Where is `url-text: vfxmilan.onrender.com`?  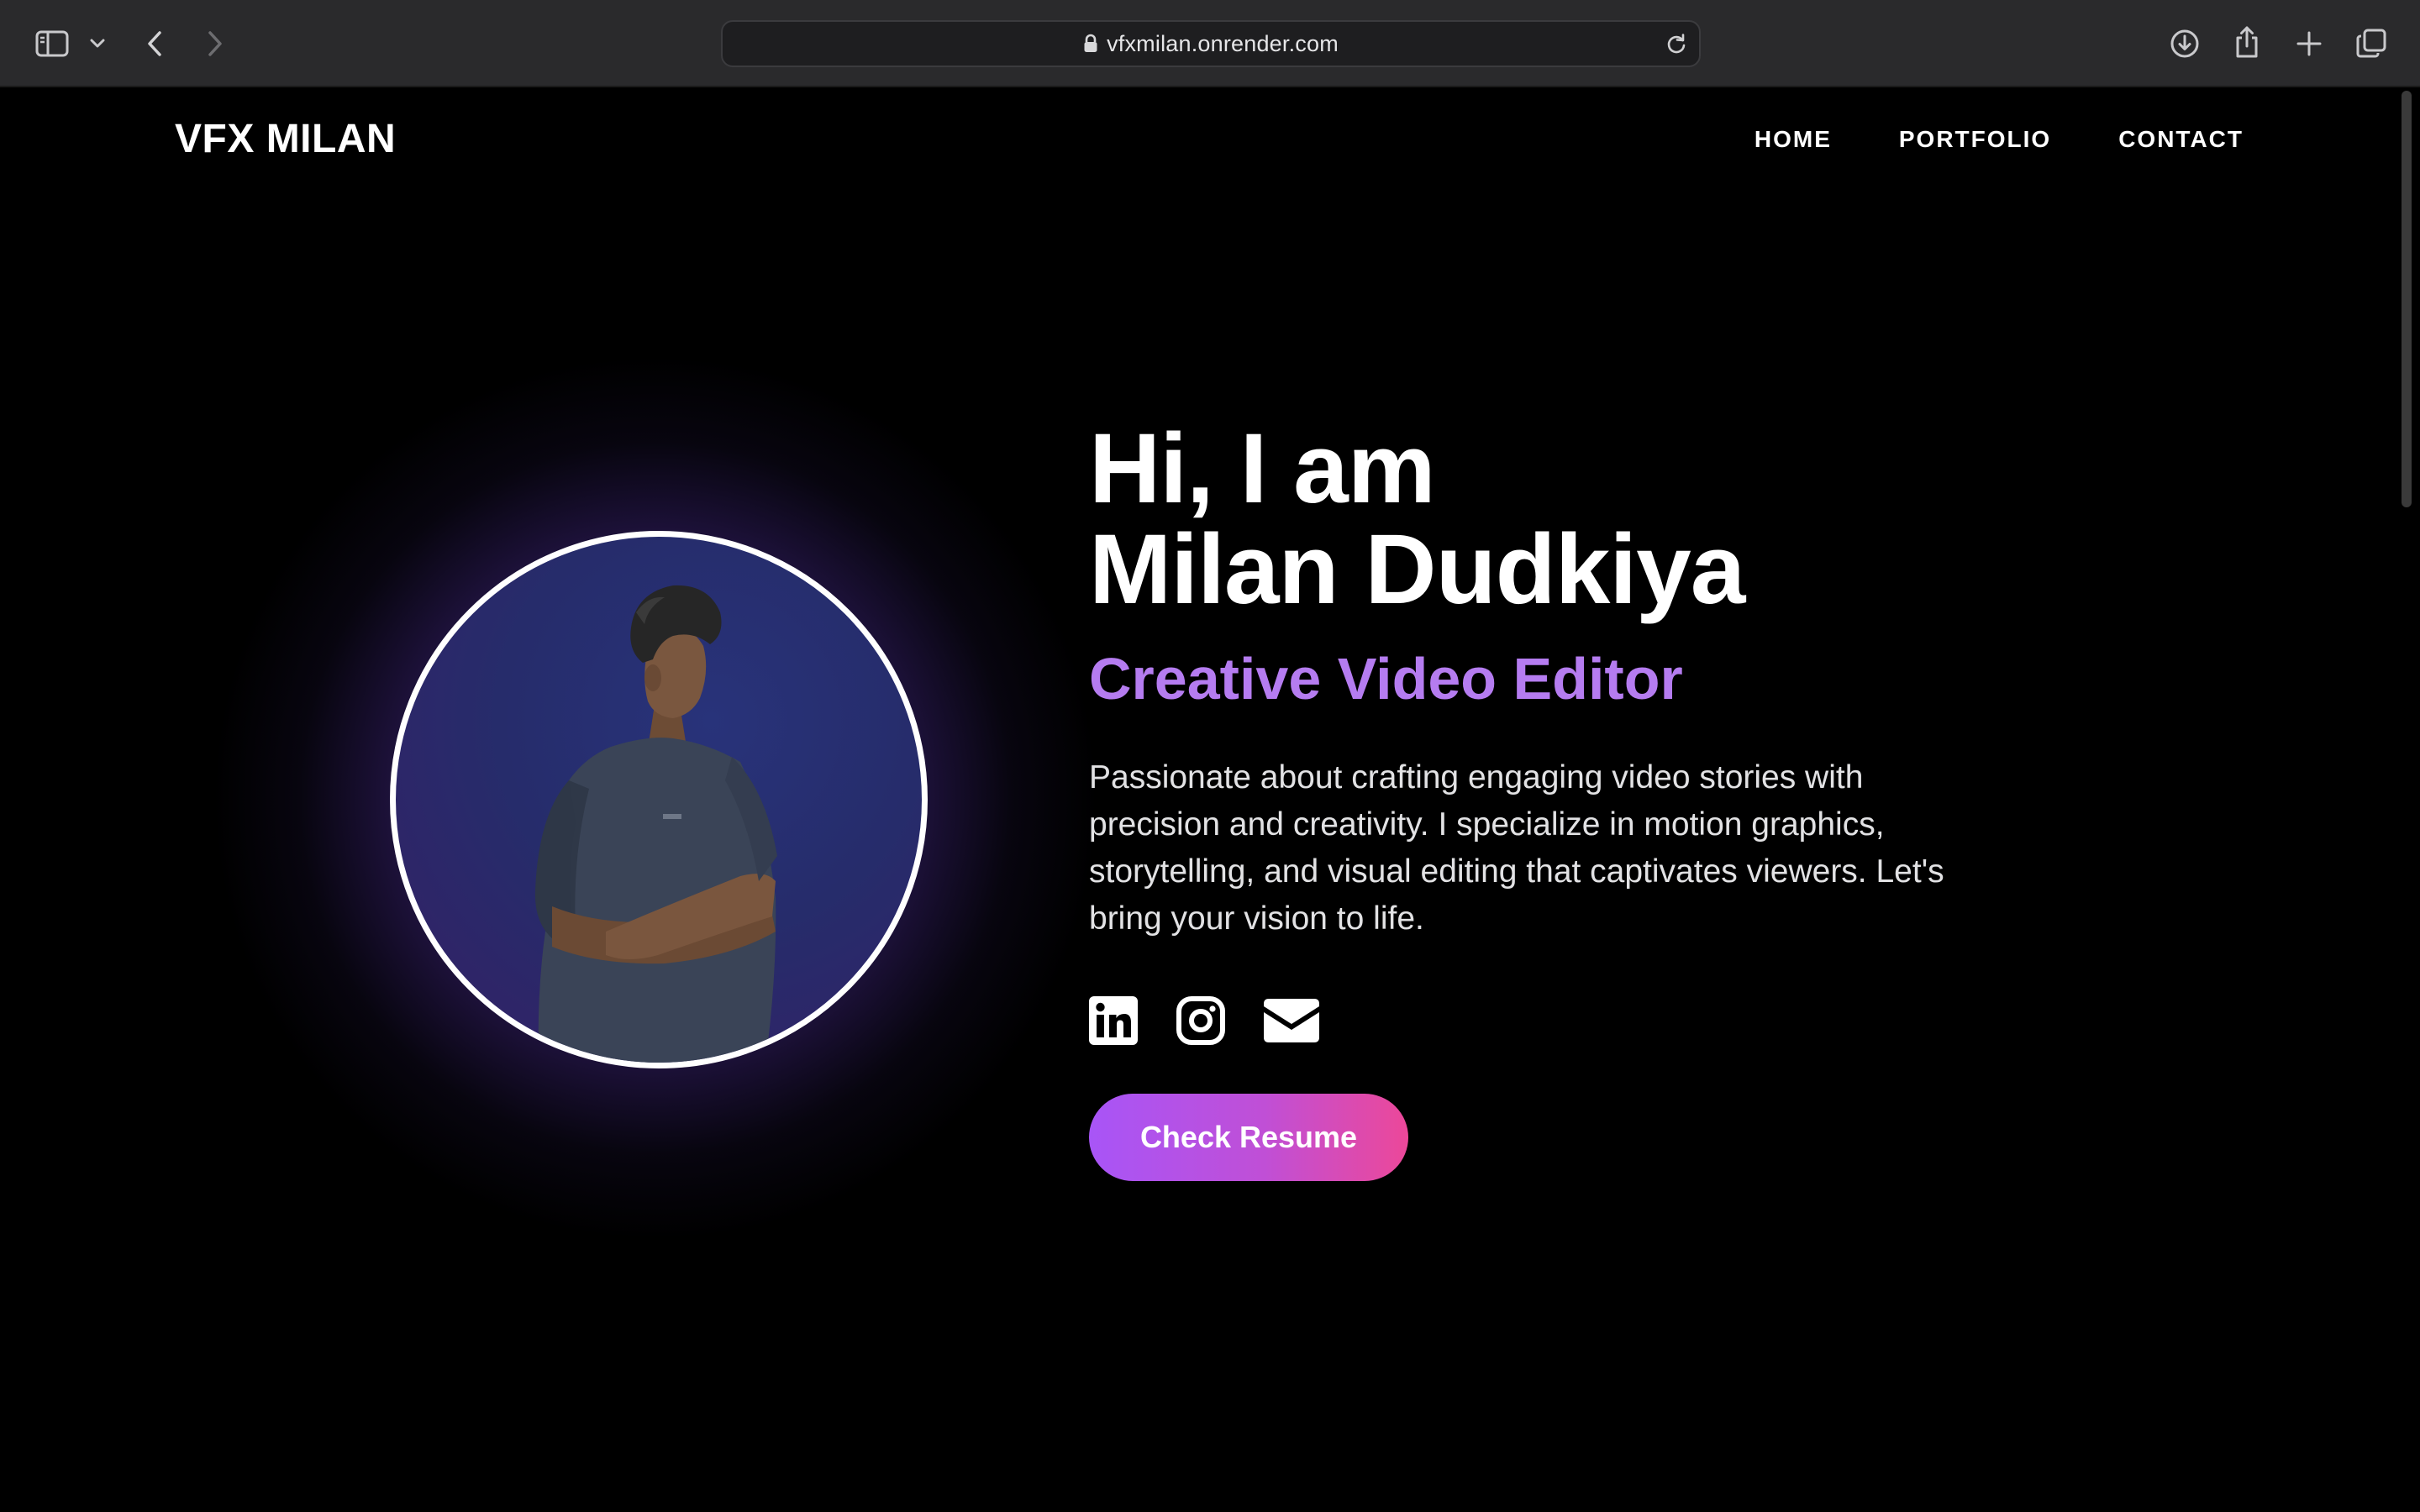 url-text: vfxmilan.onrender.com is located at coordinates (1223, 43).